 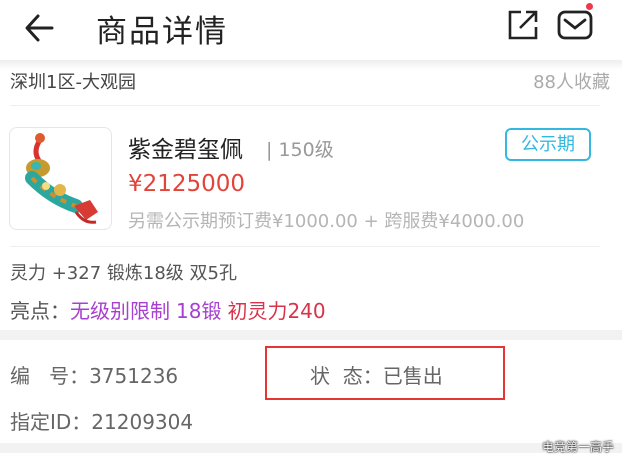 I want to click on highlight-tag: 初灵力240, so click(x=276, y=311).